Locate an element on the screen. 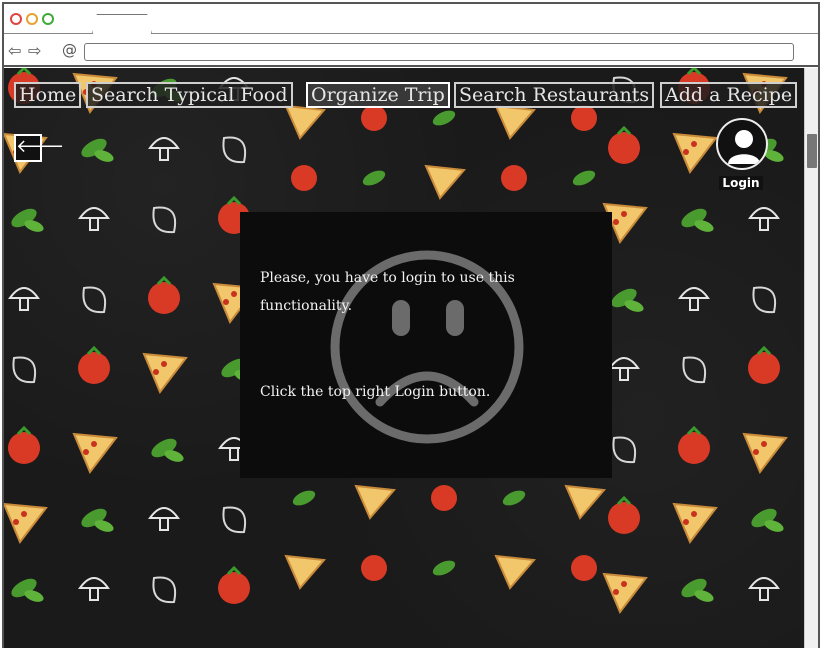  minimize-window-icon is located at coordinates (32, 19).